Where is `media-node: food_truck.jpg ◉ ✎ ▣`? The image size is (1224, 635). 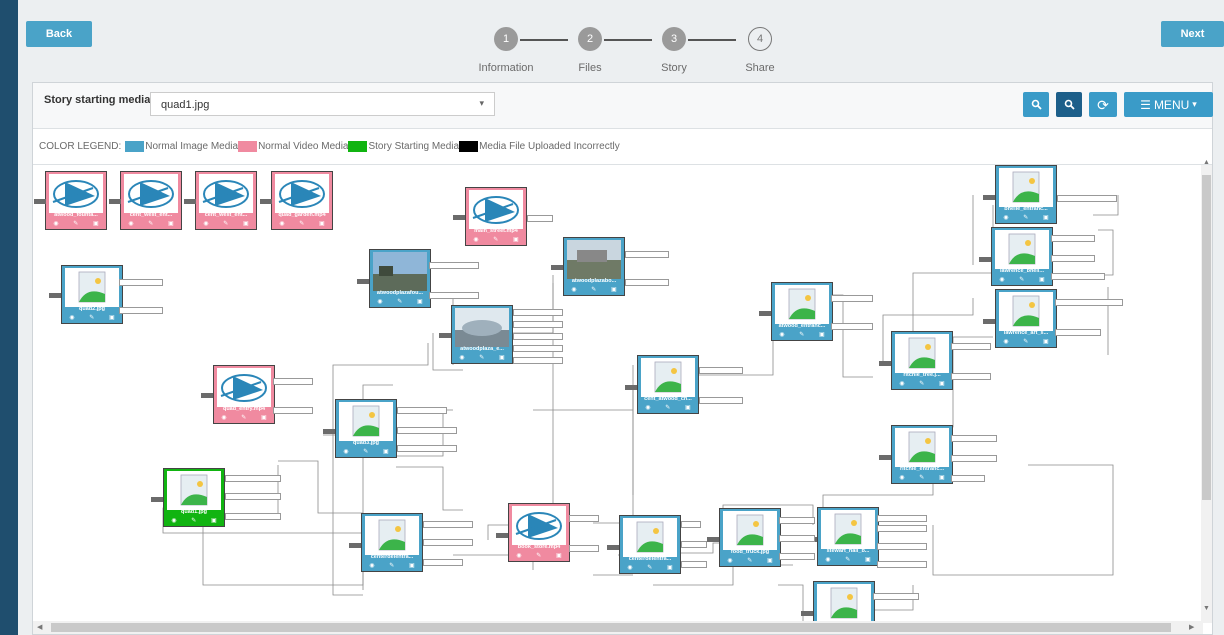
media-node: food_truck.jpg ◉ ✎ ▣ is located at coordinates (750, 537).